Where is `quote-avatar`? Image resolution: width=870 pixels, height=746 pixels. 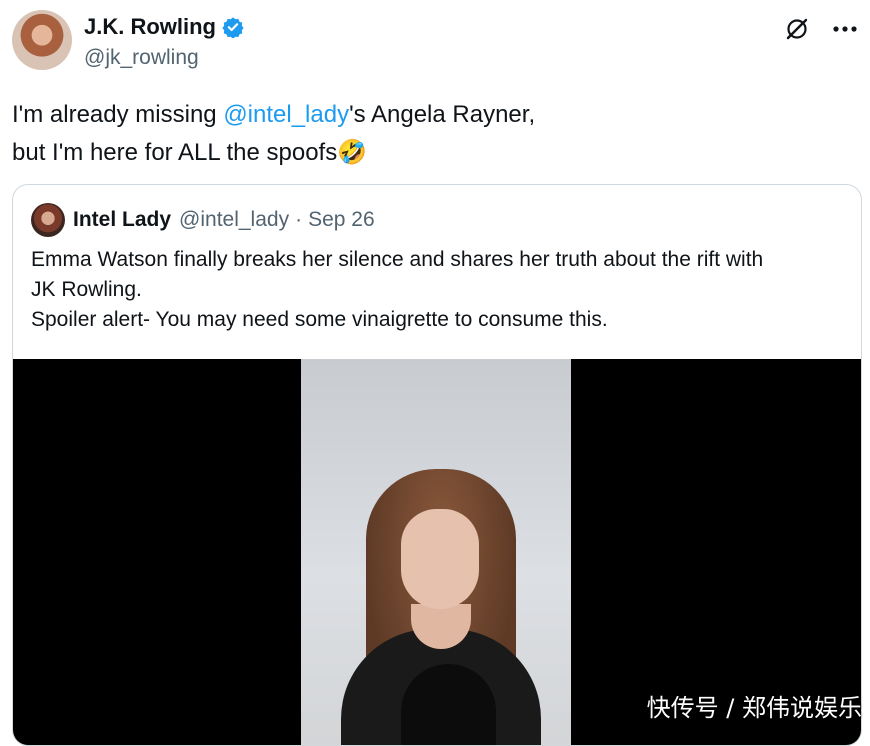 quote-avatar is located at coordinates (48, 220).